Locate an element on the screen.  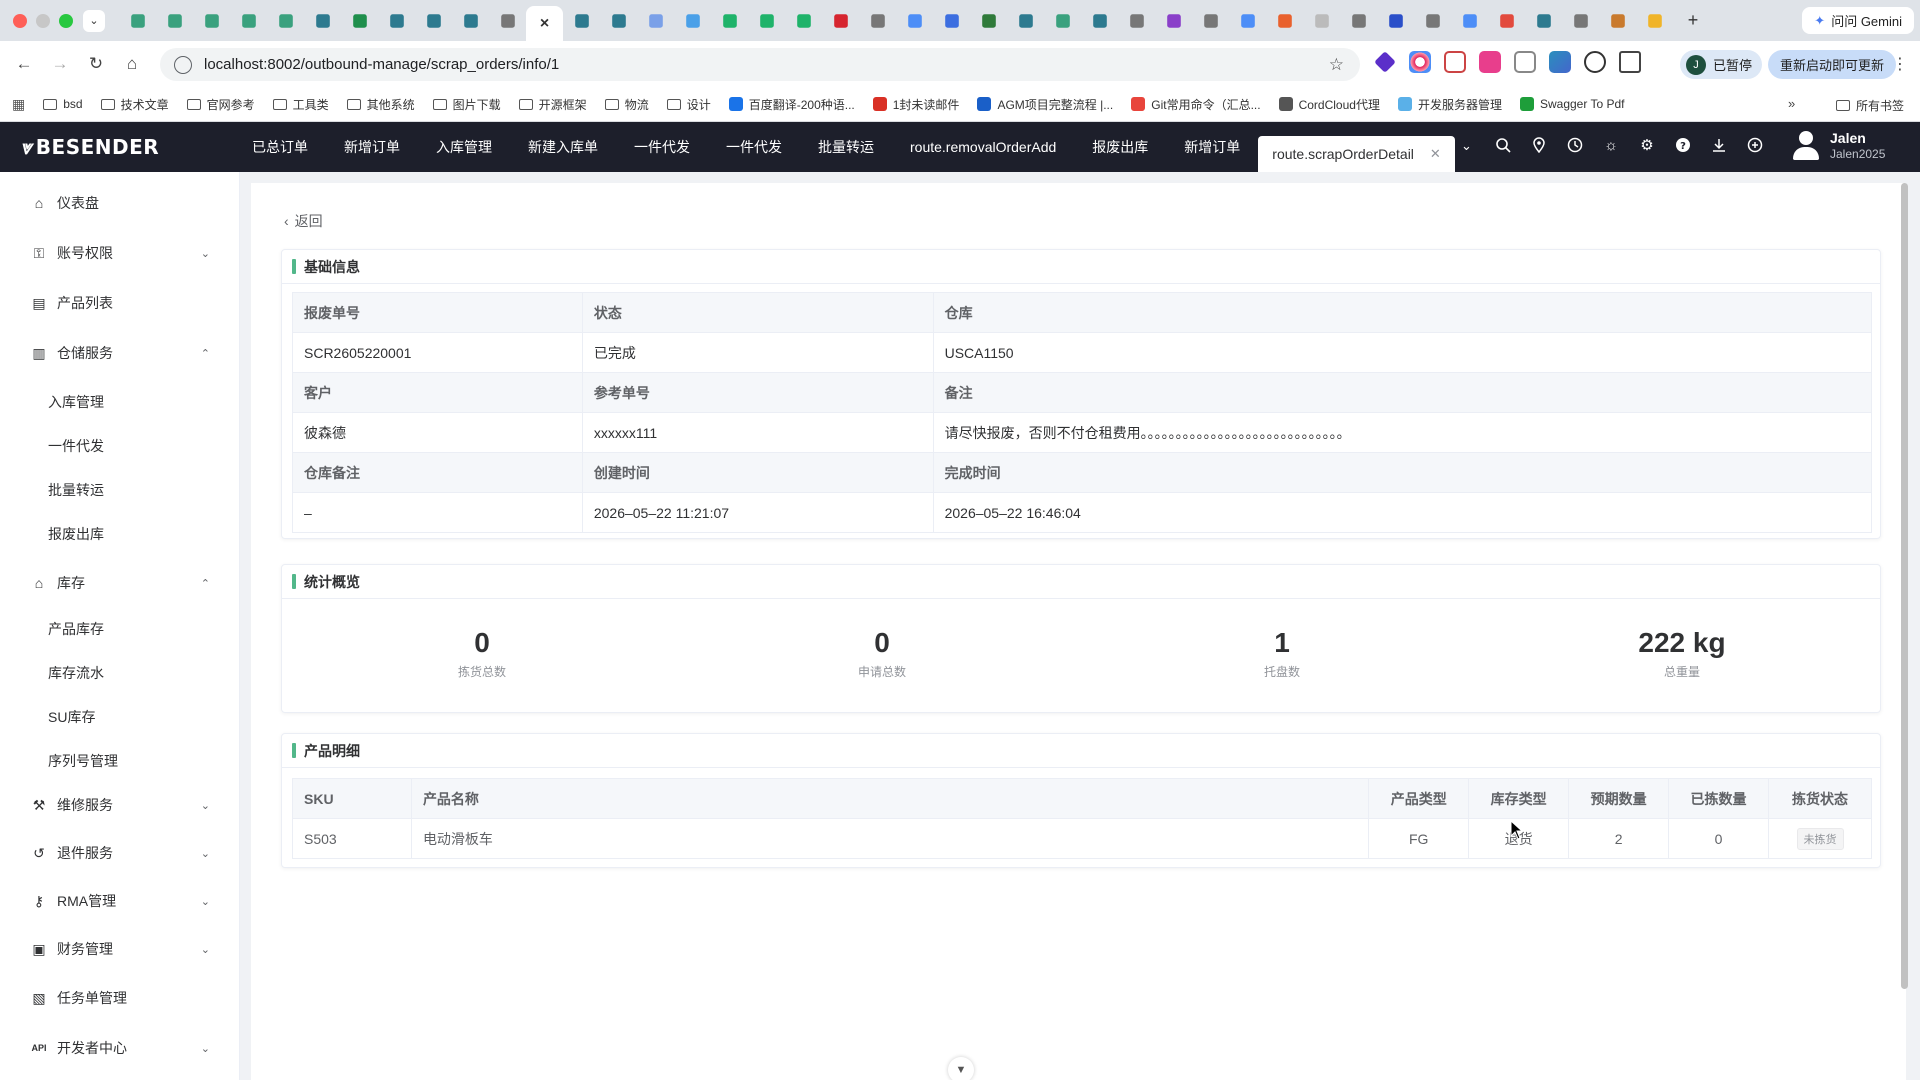
extension-openai-icon is located at coordinates (1595, 62).